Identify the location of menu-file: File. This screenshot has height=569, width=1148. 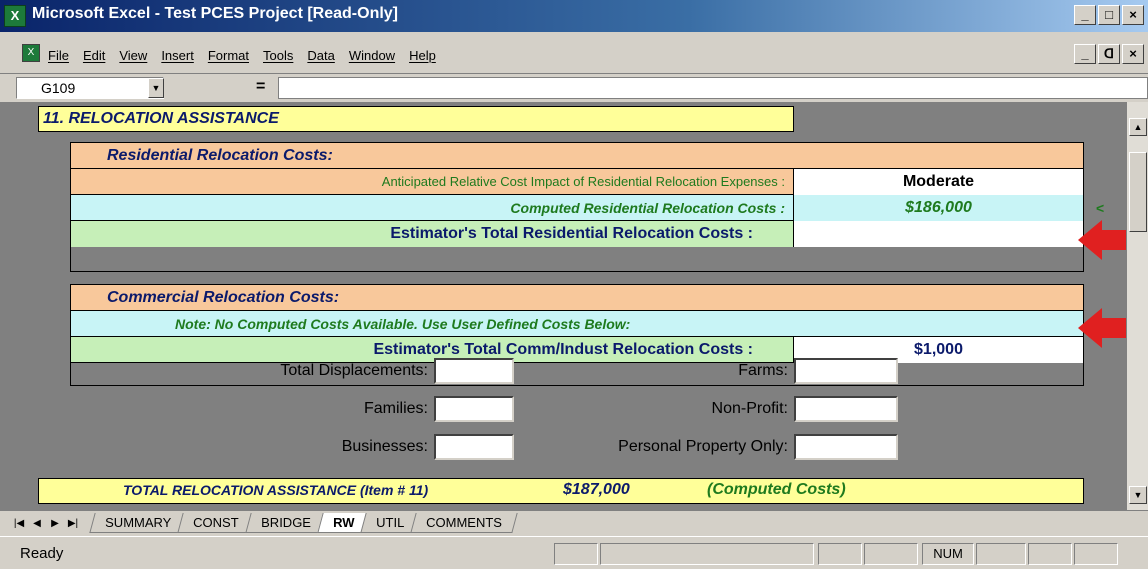
(58, 55).